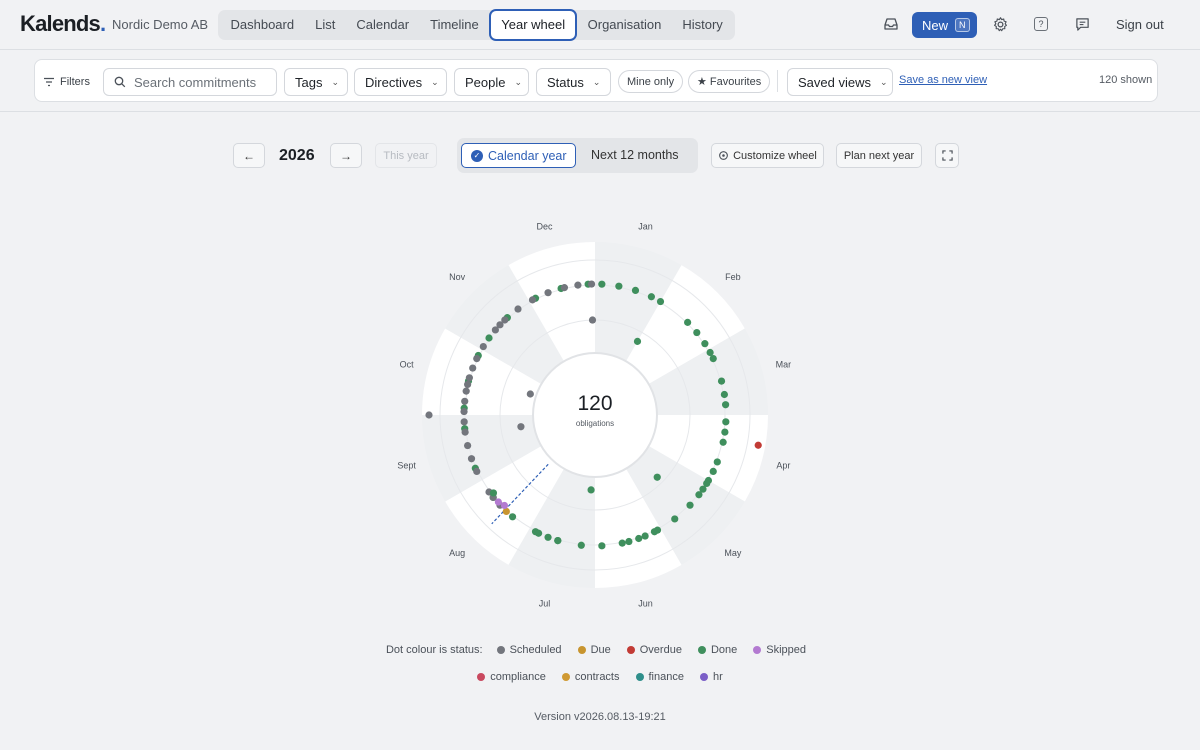 Image resolution: width=1200 pixels, height=750 pixels. I want to click on customize-wheel-button: Customize wheel, so click(767, 155).